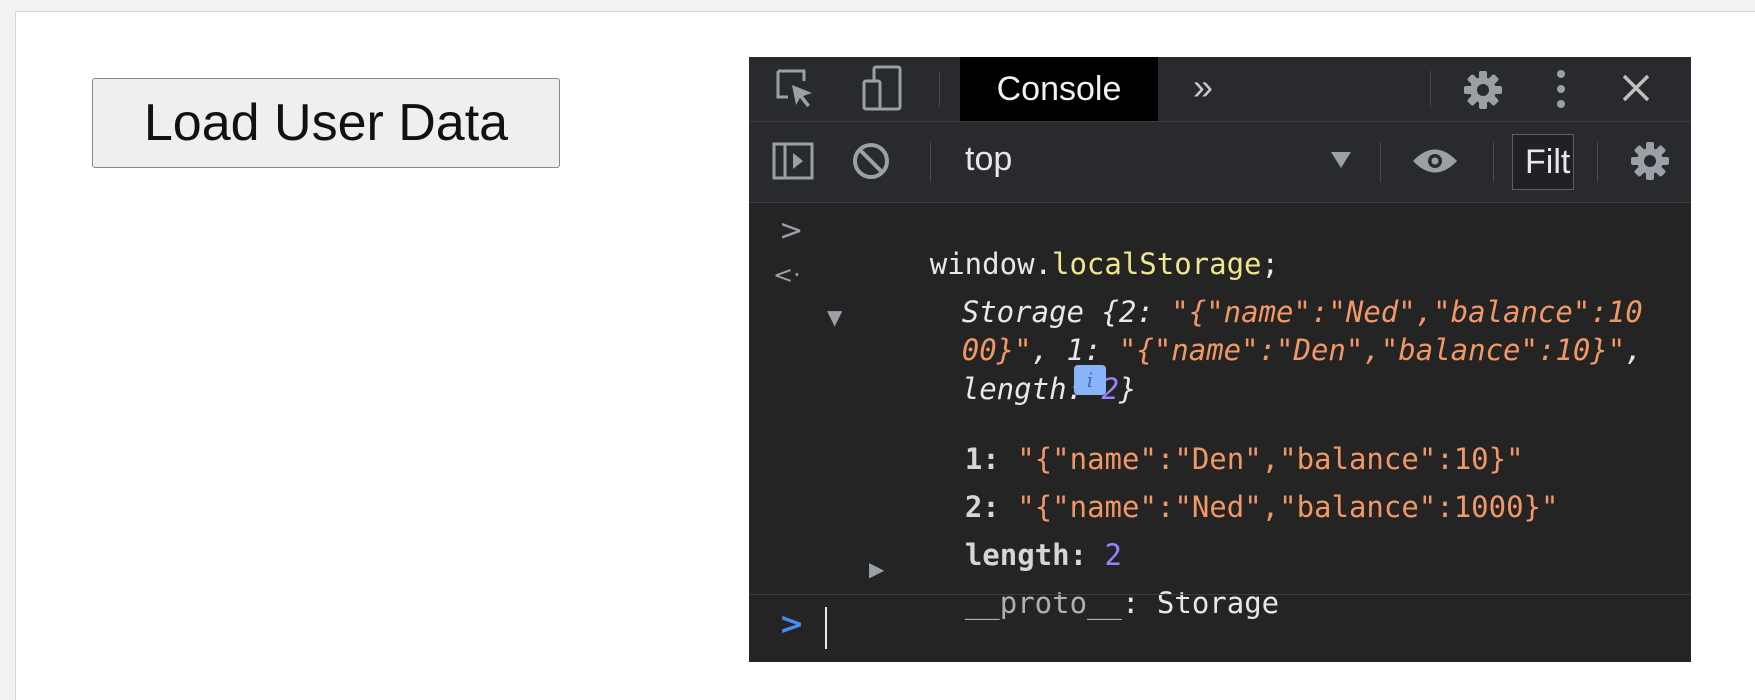 This screenshot has width=1755, height=700. What do you see at coordinates (793, 161) in the screenshot?
I see `show-sidebar-icon` at bounding box center [793, 161].